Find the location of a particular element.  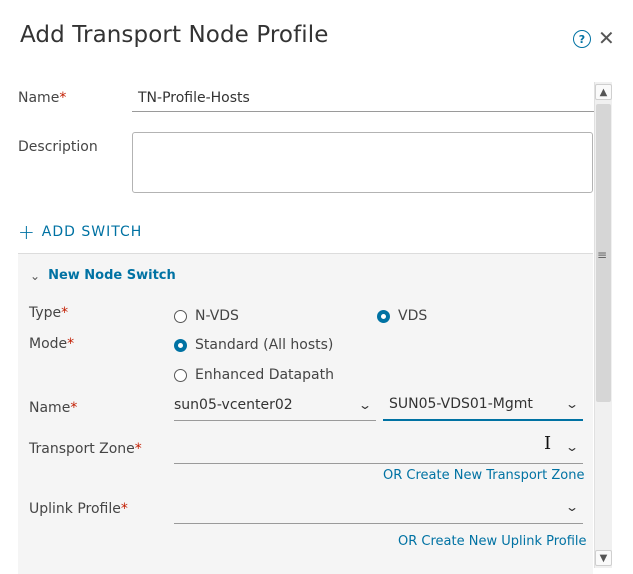

create-transport-zone-link: OR Create New Transport Zone is located at coordinates (483, 475).